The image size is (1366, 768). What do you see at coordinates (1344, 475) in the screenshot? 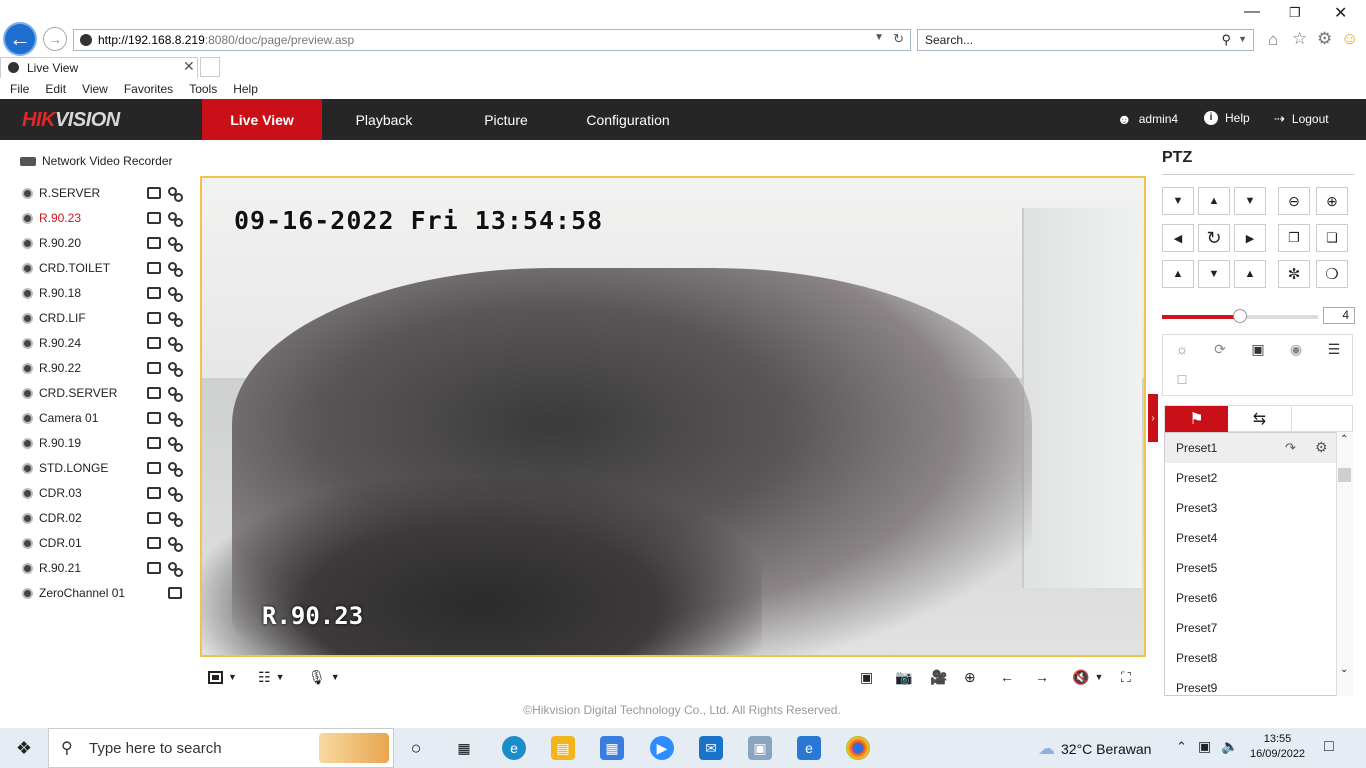
I see `scroll-thumb` at bounding box center [1344, 475].